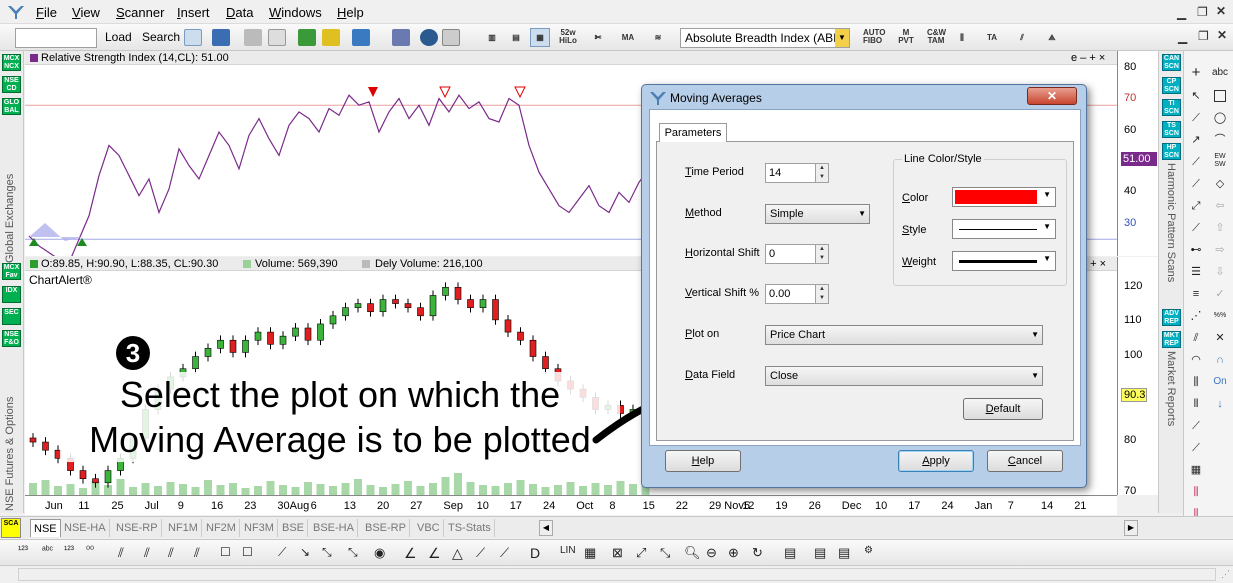  What do you see at coordinates (936, 461) in the screenshot?
I see `apply-button: Apply` at bounding box center [936, 461].